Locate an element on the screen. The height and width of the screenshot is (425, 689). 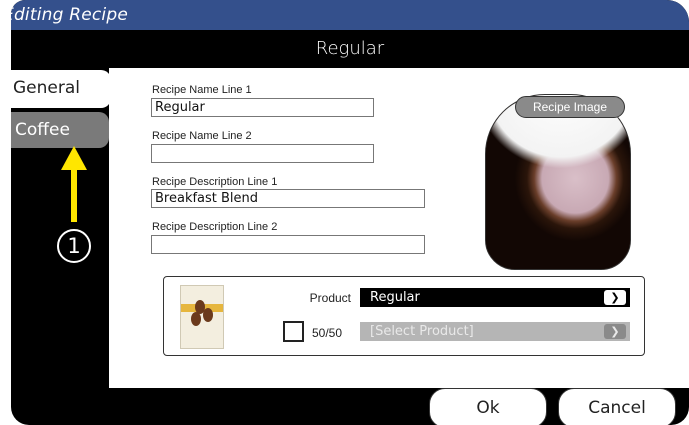
tab-general: General is located at coordinates (61, 89).